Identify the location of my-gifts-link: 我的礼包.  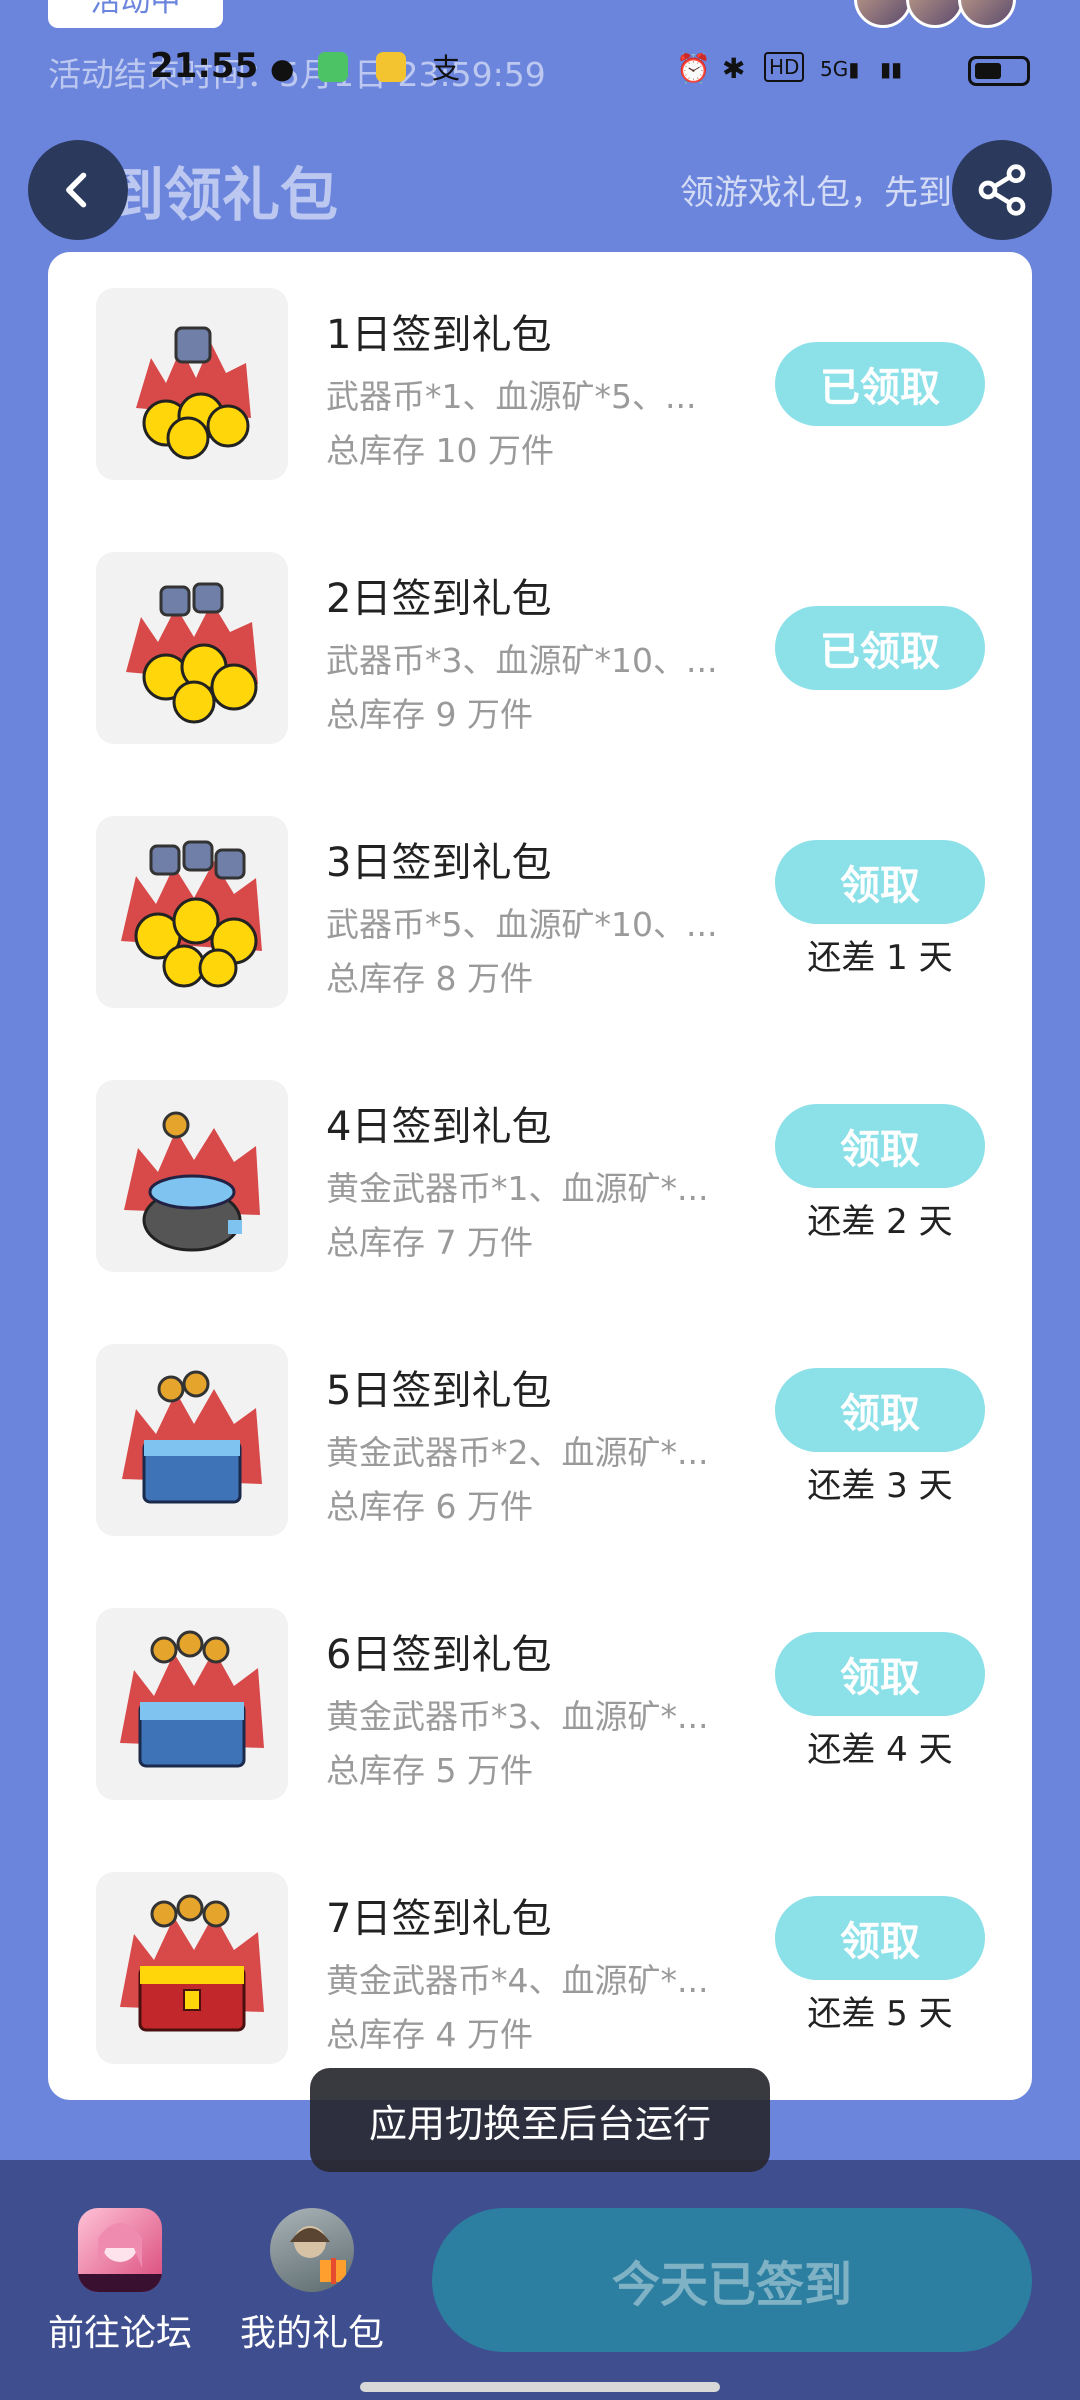
(312, 2282).